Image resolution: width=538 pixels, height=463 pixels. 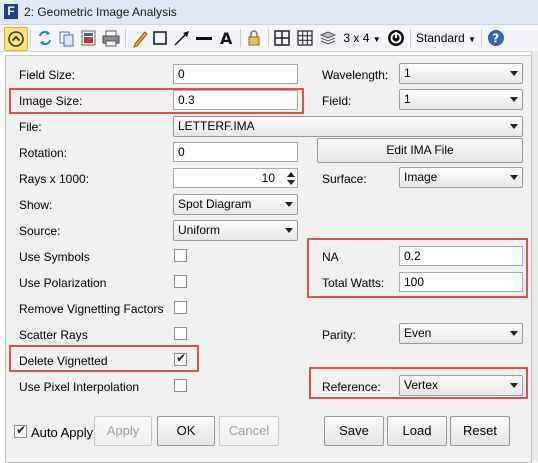 What do you see at coordinates (269, 12) in the screenshot?
I see `title-bar: F 2: Geometric Image Analysis` at bounding box center [269, 12].